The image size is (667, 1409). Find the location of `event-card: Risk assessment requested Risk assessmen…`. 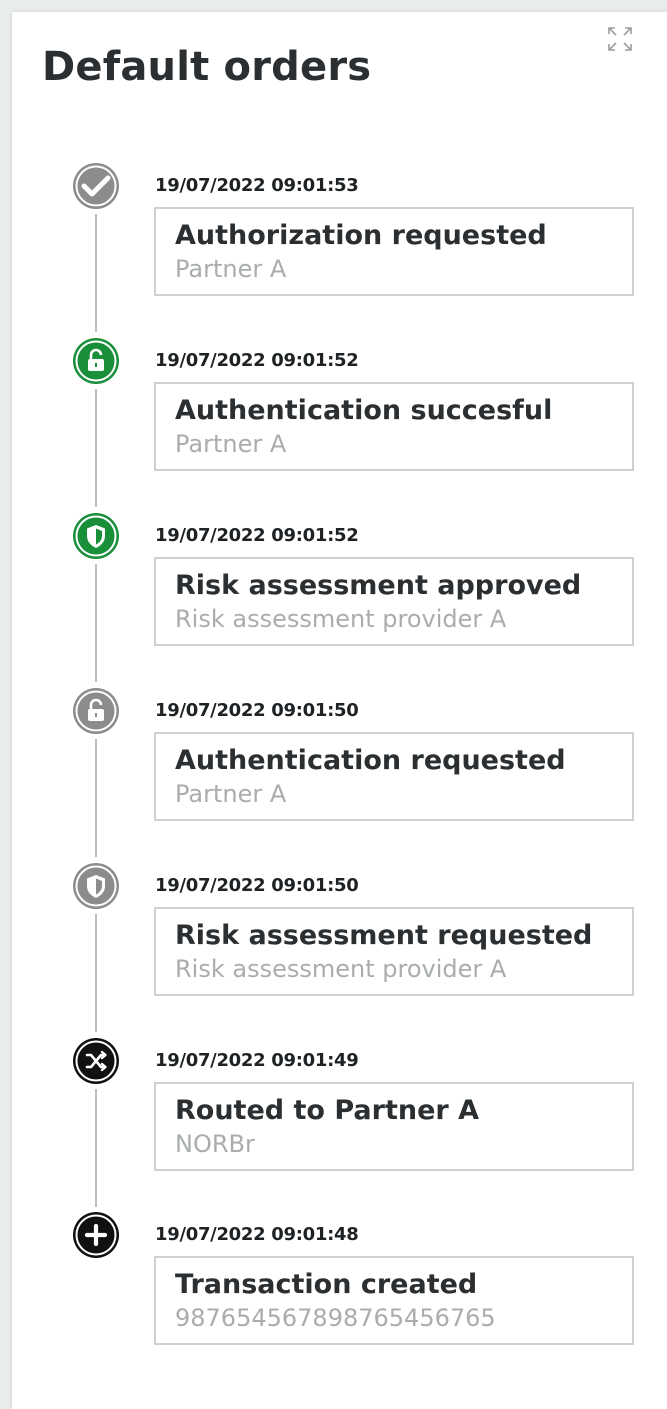

event-card: Risk assessment requested Risk assessmen… is located at coordinates (394, 951).